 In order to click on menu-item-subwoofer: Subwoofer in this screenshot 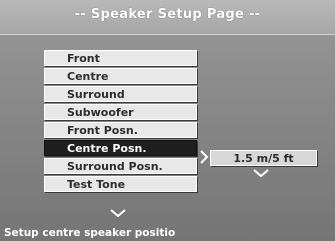, I will do `click(120, 112)`.